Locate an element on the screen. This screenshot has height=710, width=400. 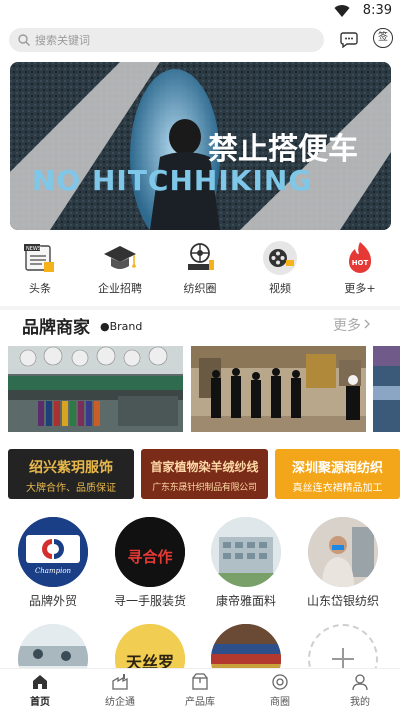
brand-banner-juyuanrun: 深圳聚源润纺织 真丝连衣裙精品加工 is located at coordinates (337, 474).